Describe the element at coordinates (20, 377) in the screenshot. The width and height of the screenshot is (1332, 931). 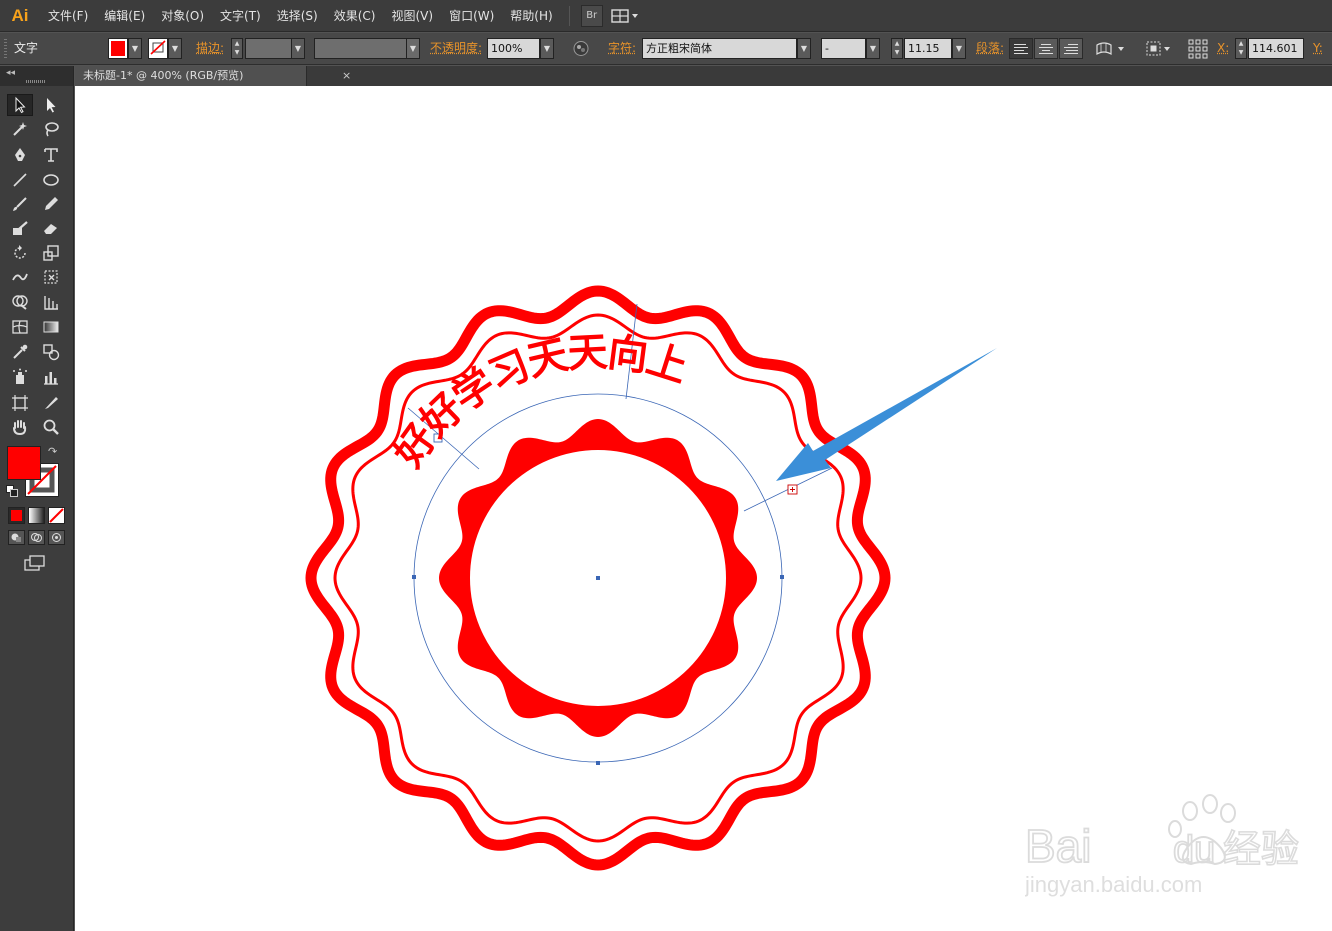
I see `symbol-sprayer-tool` at that location.